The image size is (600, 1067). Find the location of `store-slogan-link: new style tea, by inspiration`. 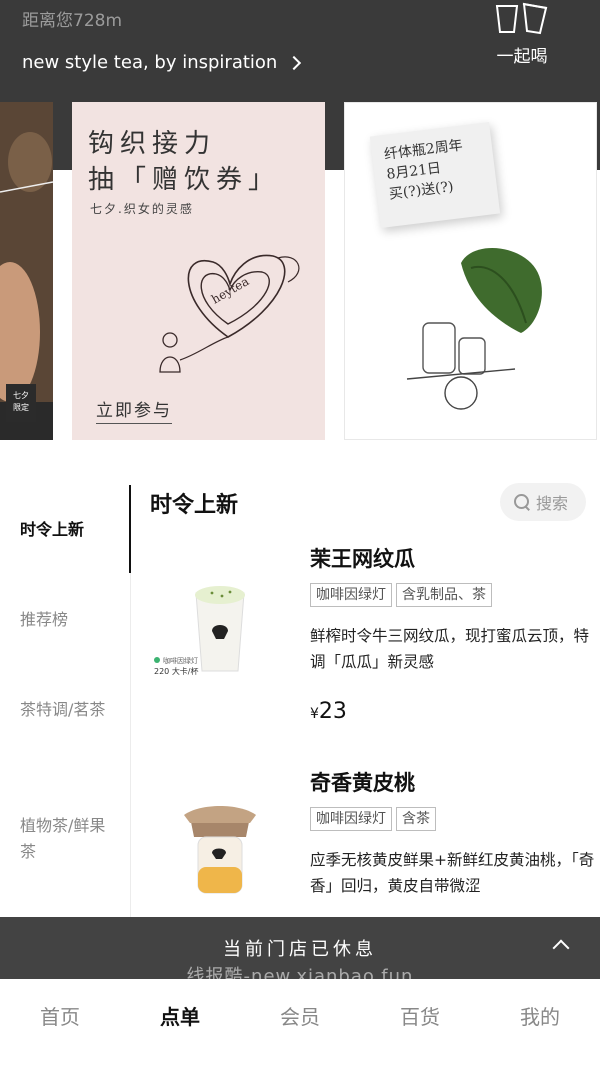

store-slogan-link: new style tea, by inspiration is located at coordinates (162, 62).